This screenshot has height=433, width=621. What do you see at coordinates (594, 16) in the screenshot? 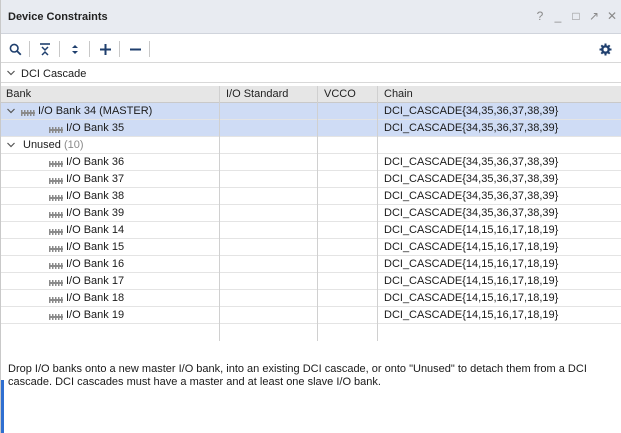
I see `float-button: ↗` at bounding box center [594, 16].